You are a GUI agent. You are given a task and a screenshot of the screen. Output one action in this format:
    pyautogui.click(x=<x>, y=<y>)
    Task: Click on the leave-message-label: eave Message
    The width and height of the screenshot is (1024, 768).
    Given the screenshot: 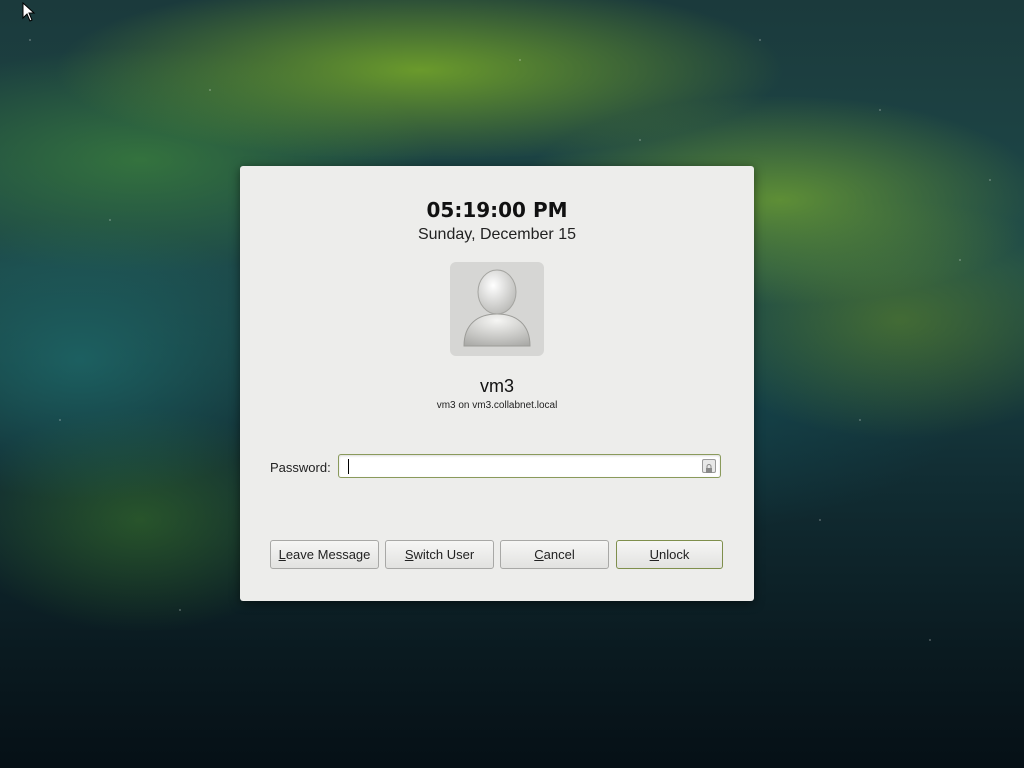 What is the action you would take?
    pyautogui.click(x=328, y=554)
    